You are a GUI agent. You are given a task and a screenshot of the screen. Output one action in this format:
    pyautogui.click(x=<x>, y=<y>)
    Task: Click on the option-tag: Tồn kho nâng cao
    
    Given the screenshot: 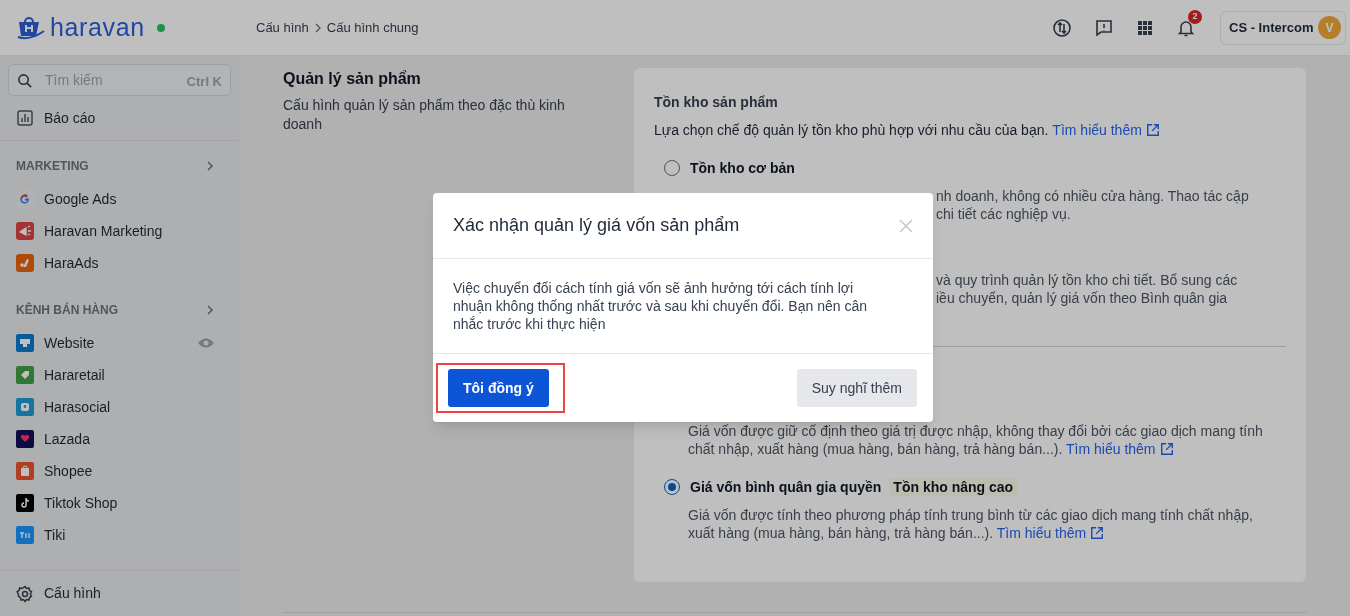 What is the action you would take?
    pyautogui.click(x=953, y=487)
    